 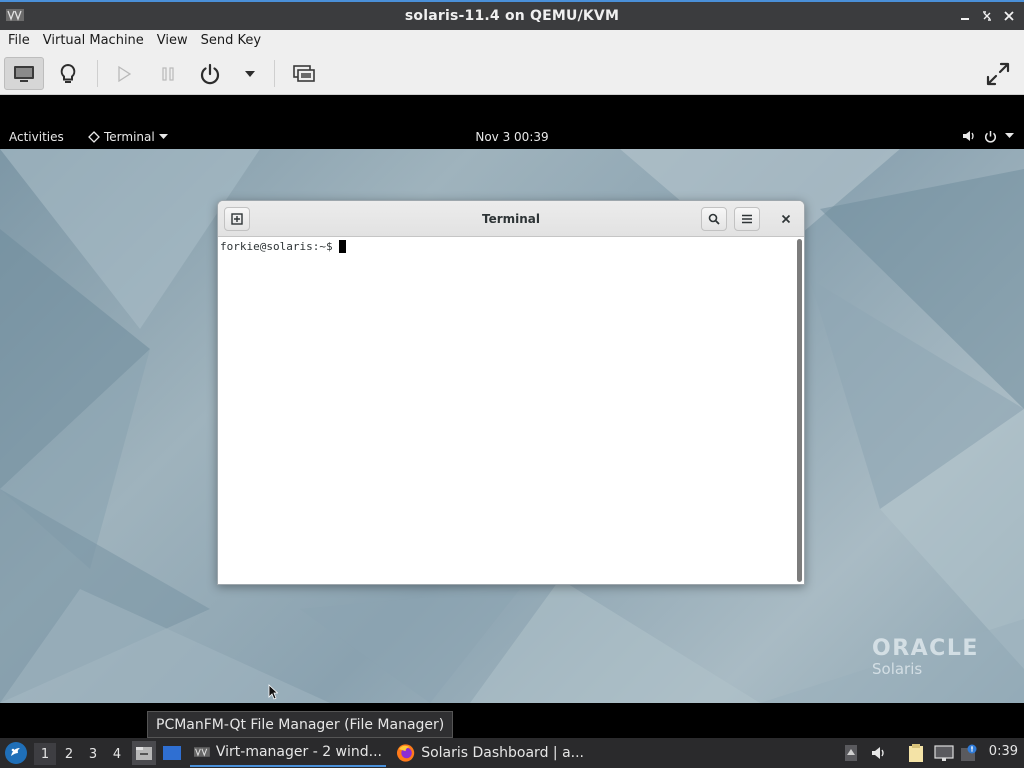 I want to click on terminal-scrollbar, so click(x=799, y=410).